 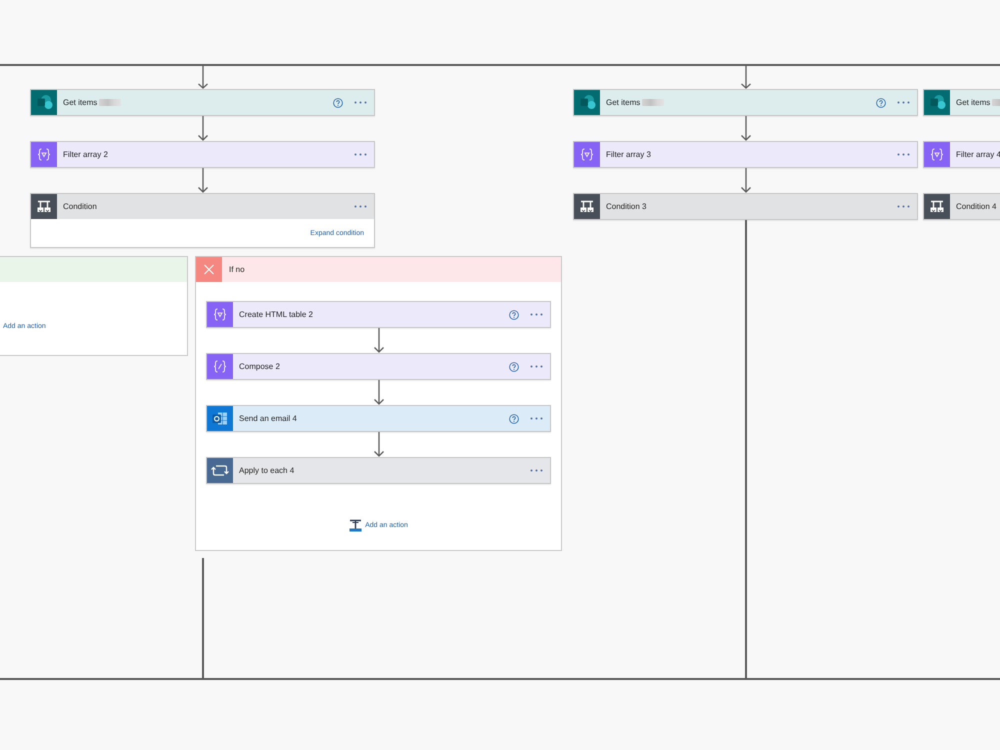 What do you see at coordinates (378, 314) in the screenshot?
I see `action-card: Create HTML table 2` at bounding box center [378, 314].